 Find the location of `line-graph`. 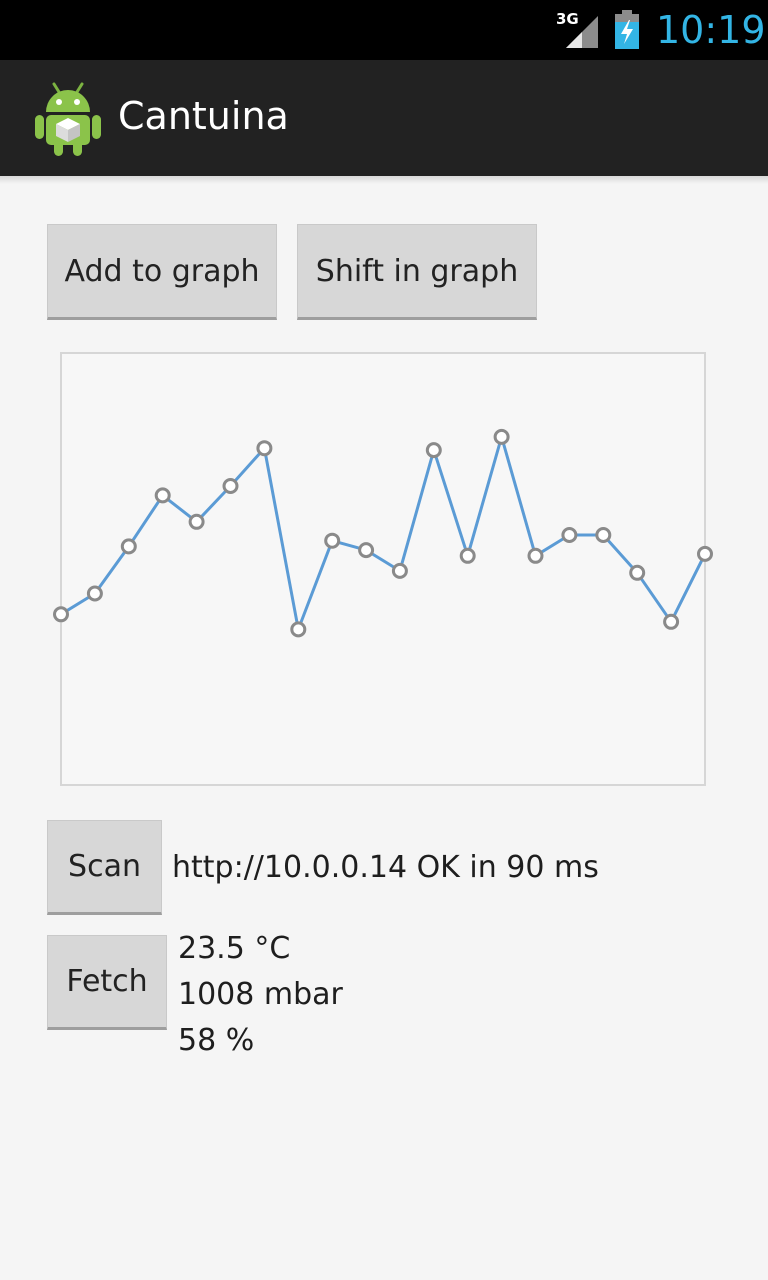

line-graph is located at coordinates (383, 533).